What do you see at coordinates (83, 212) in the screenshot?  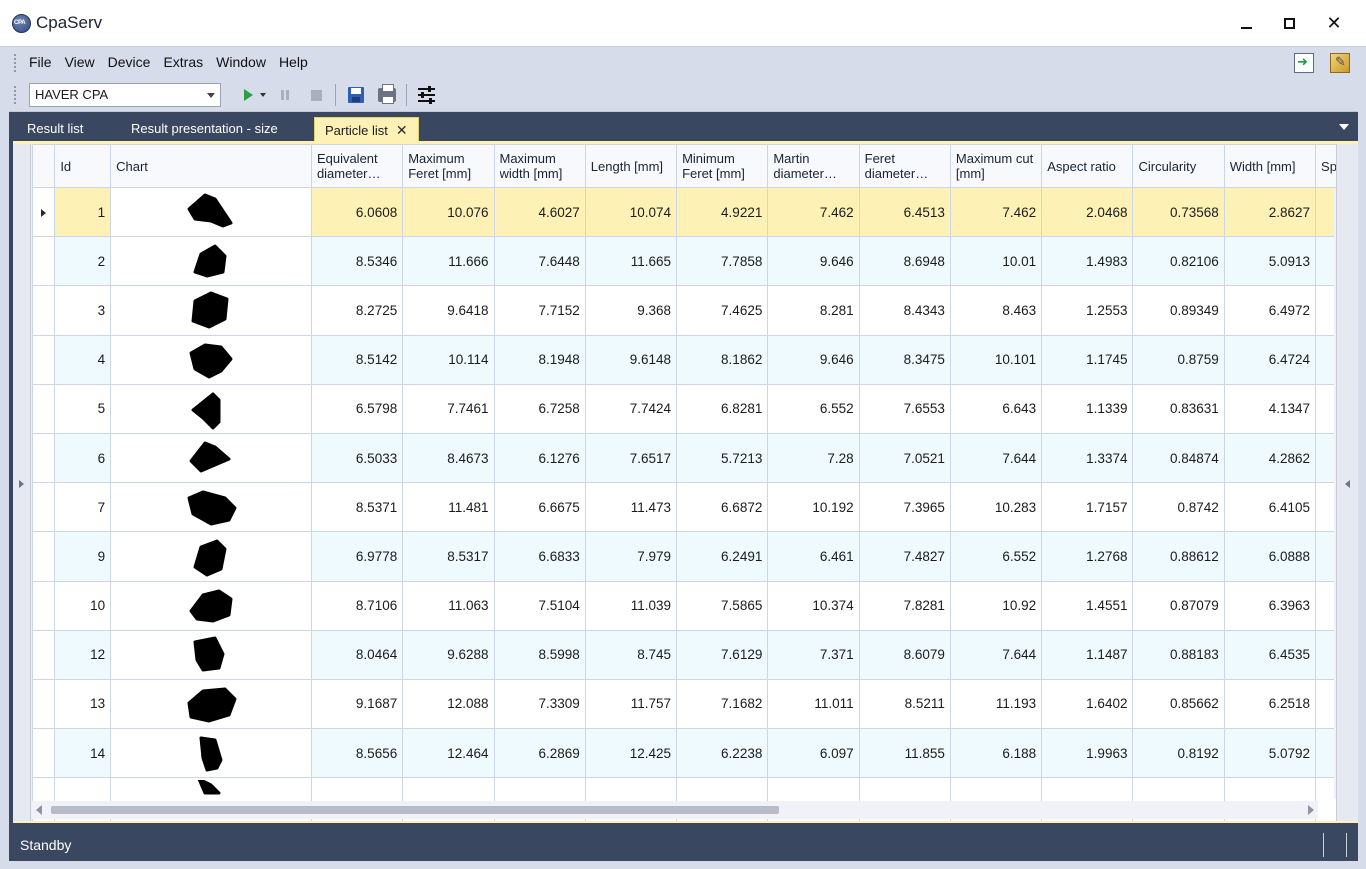 I see `cell-id: 1` at bounding box center [83, 212].